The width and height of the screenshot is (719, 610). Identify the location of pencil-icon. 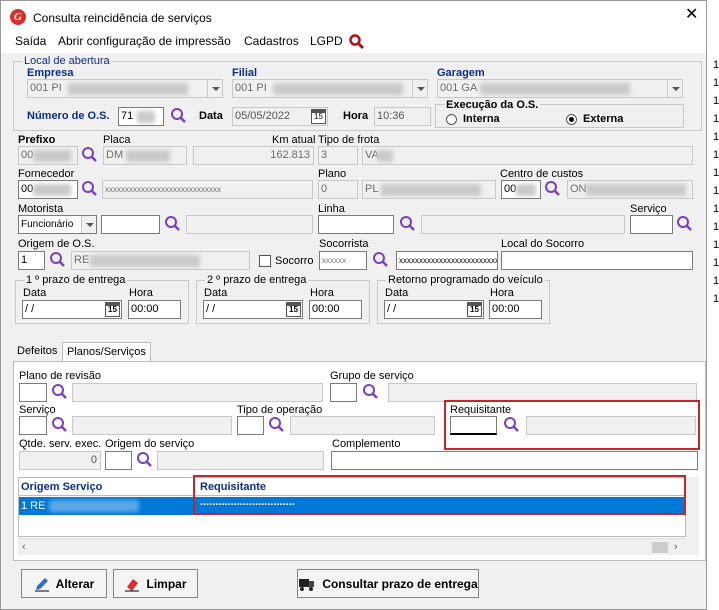
(41, 584).